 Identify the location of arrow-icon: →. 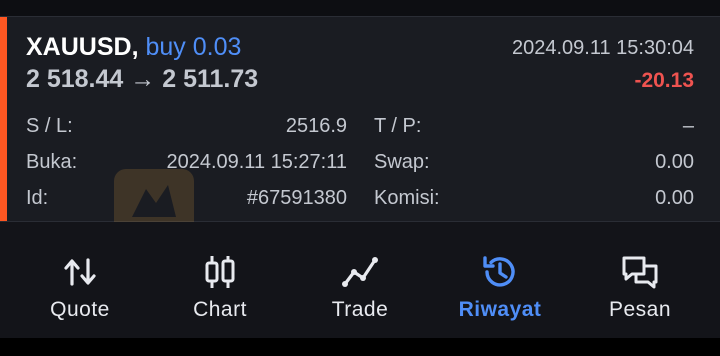
(143, 79).